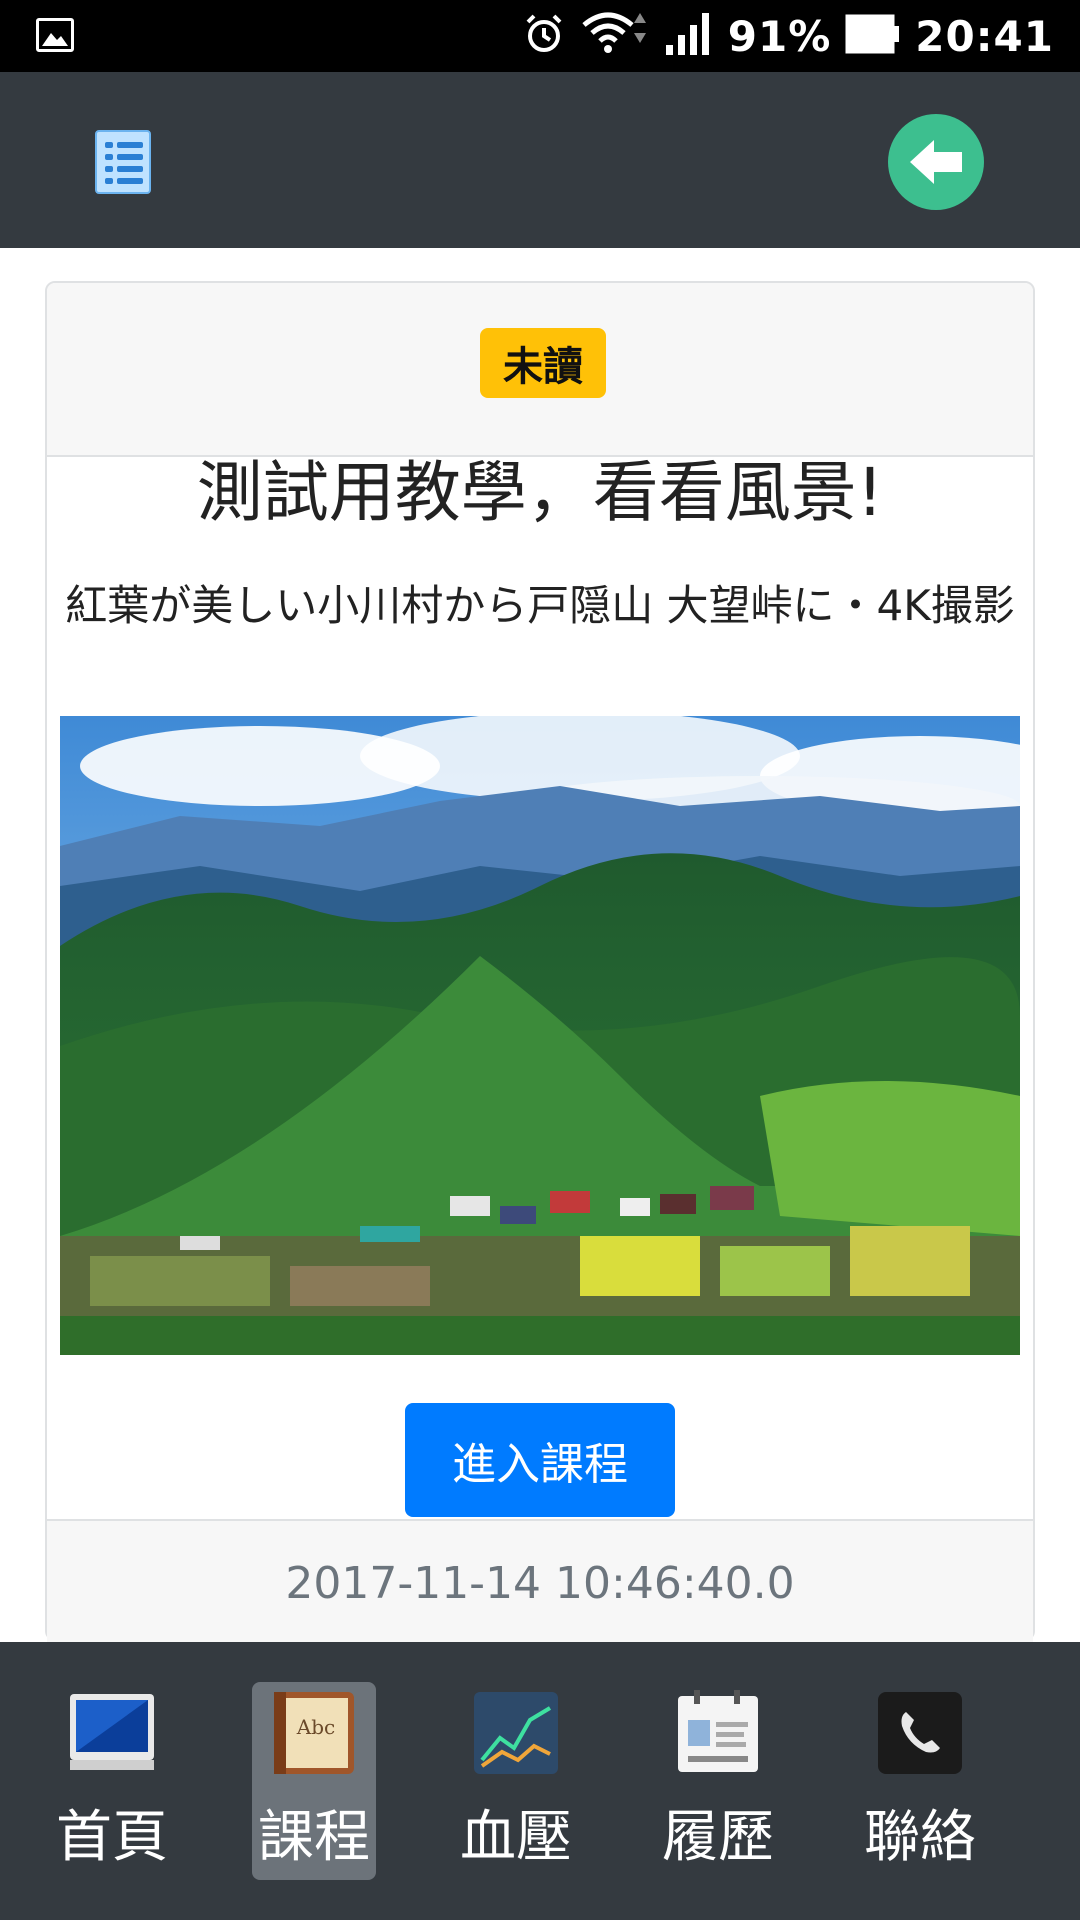  I want to click on nav-label-home: 首頁, so click(112, 1837).